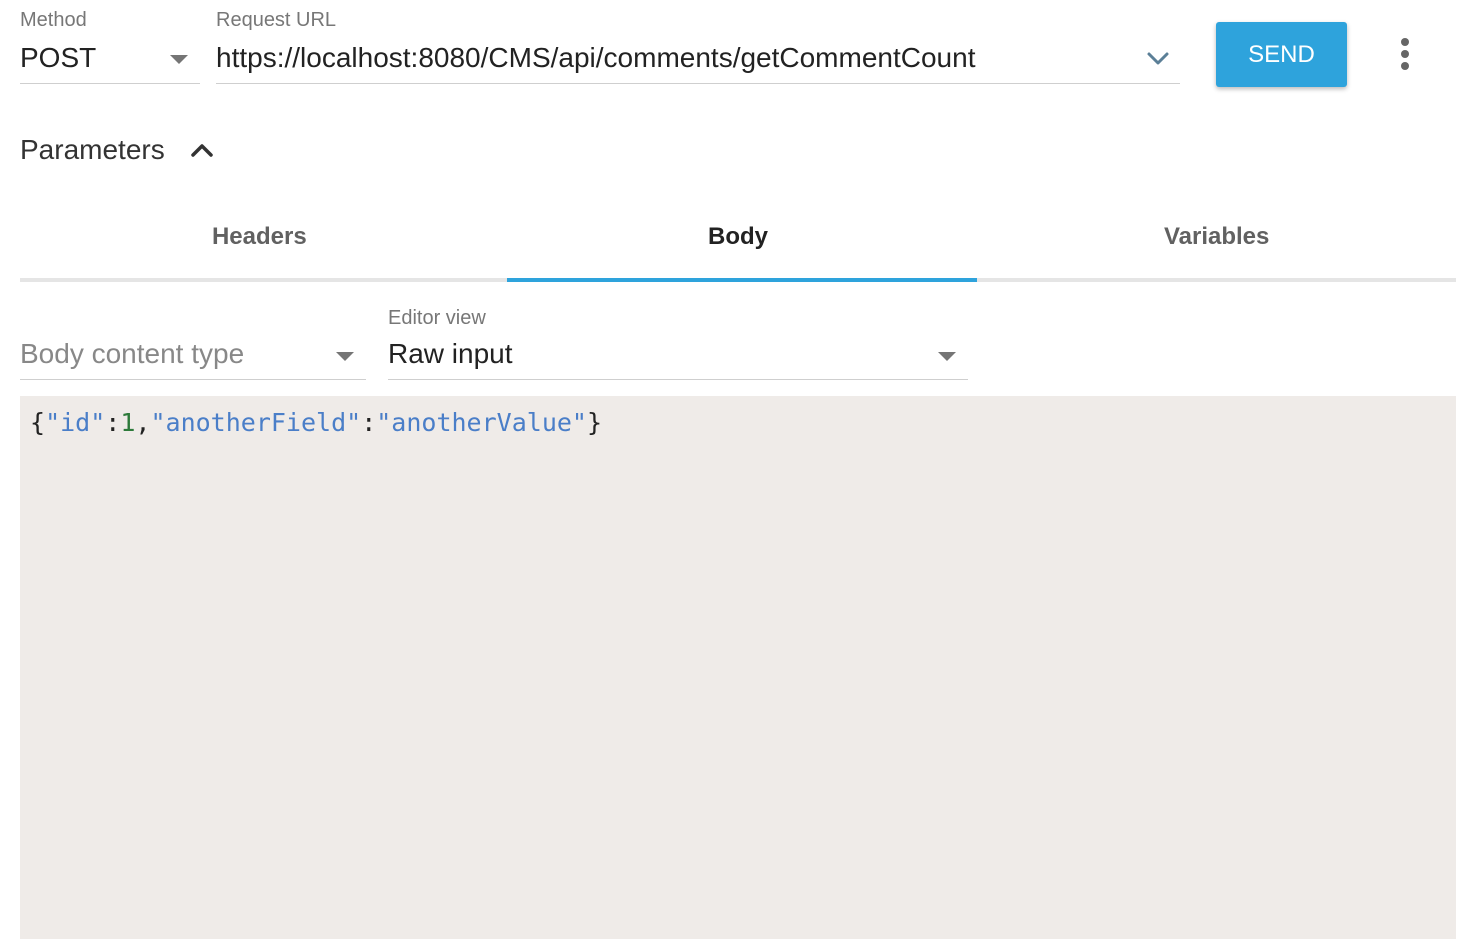  What do you see at coordinates (450, 353) in the screenshot?
I see `editor-view-value: Raw input` at bounding box center [450, 353].